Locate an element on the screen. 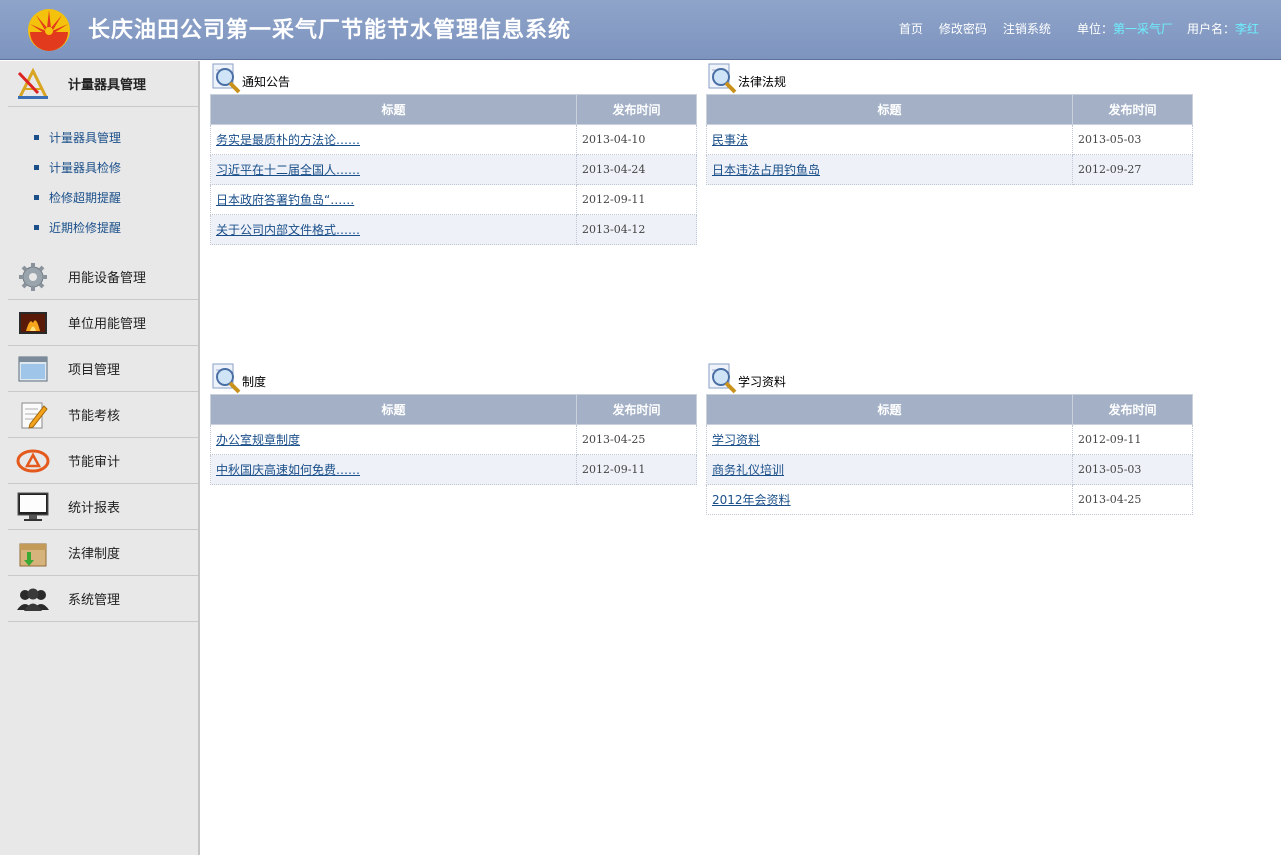 This screenshot has height=855, width=1281. box-arrow-icon is located at coordinates (33, 553).